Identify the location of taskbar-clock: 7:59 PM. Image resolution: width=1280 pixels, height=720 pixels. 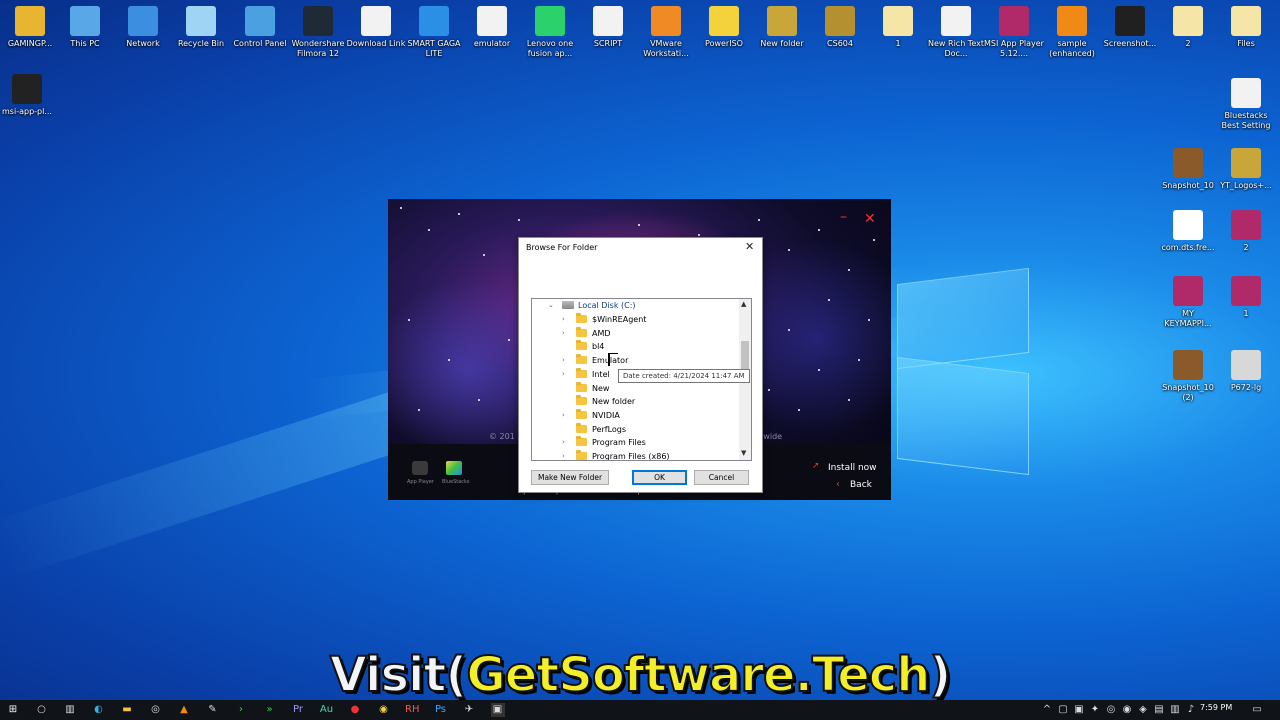
(1216, 707).